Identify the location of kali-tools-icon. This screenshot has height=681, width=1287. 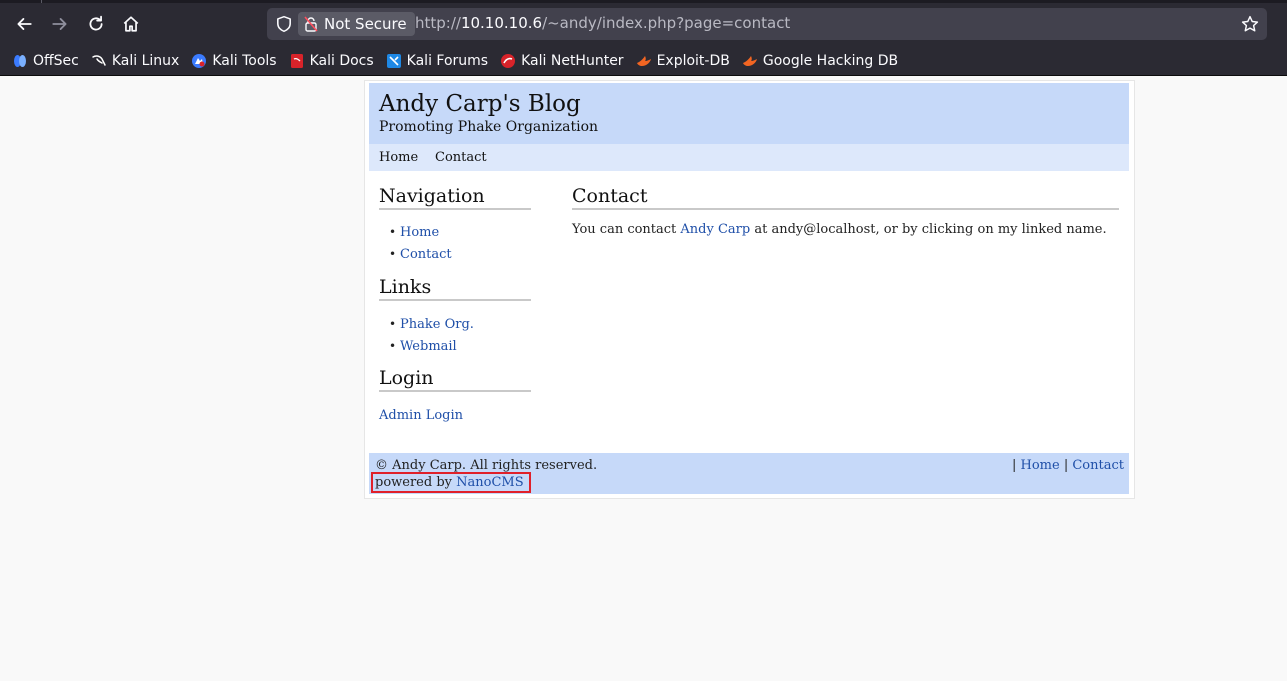
(199, 60).